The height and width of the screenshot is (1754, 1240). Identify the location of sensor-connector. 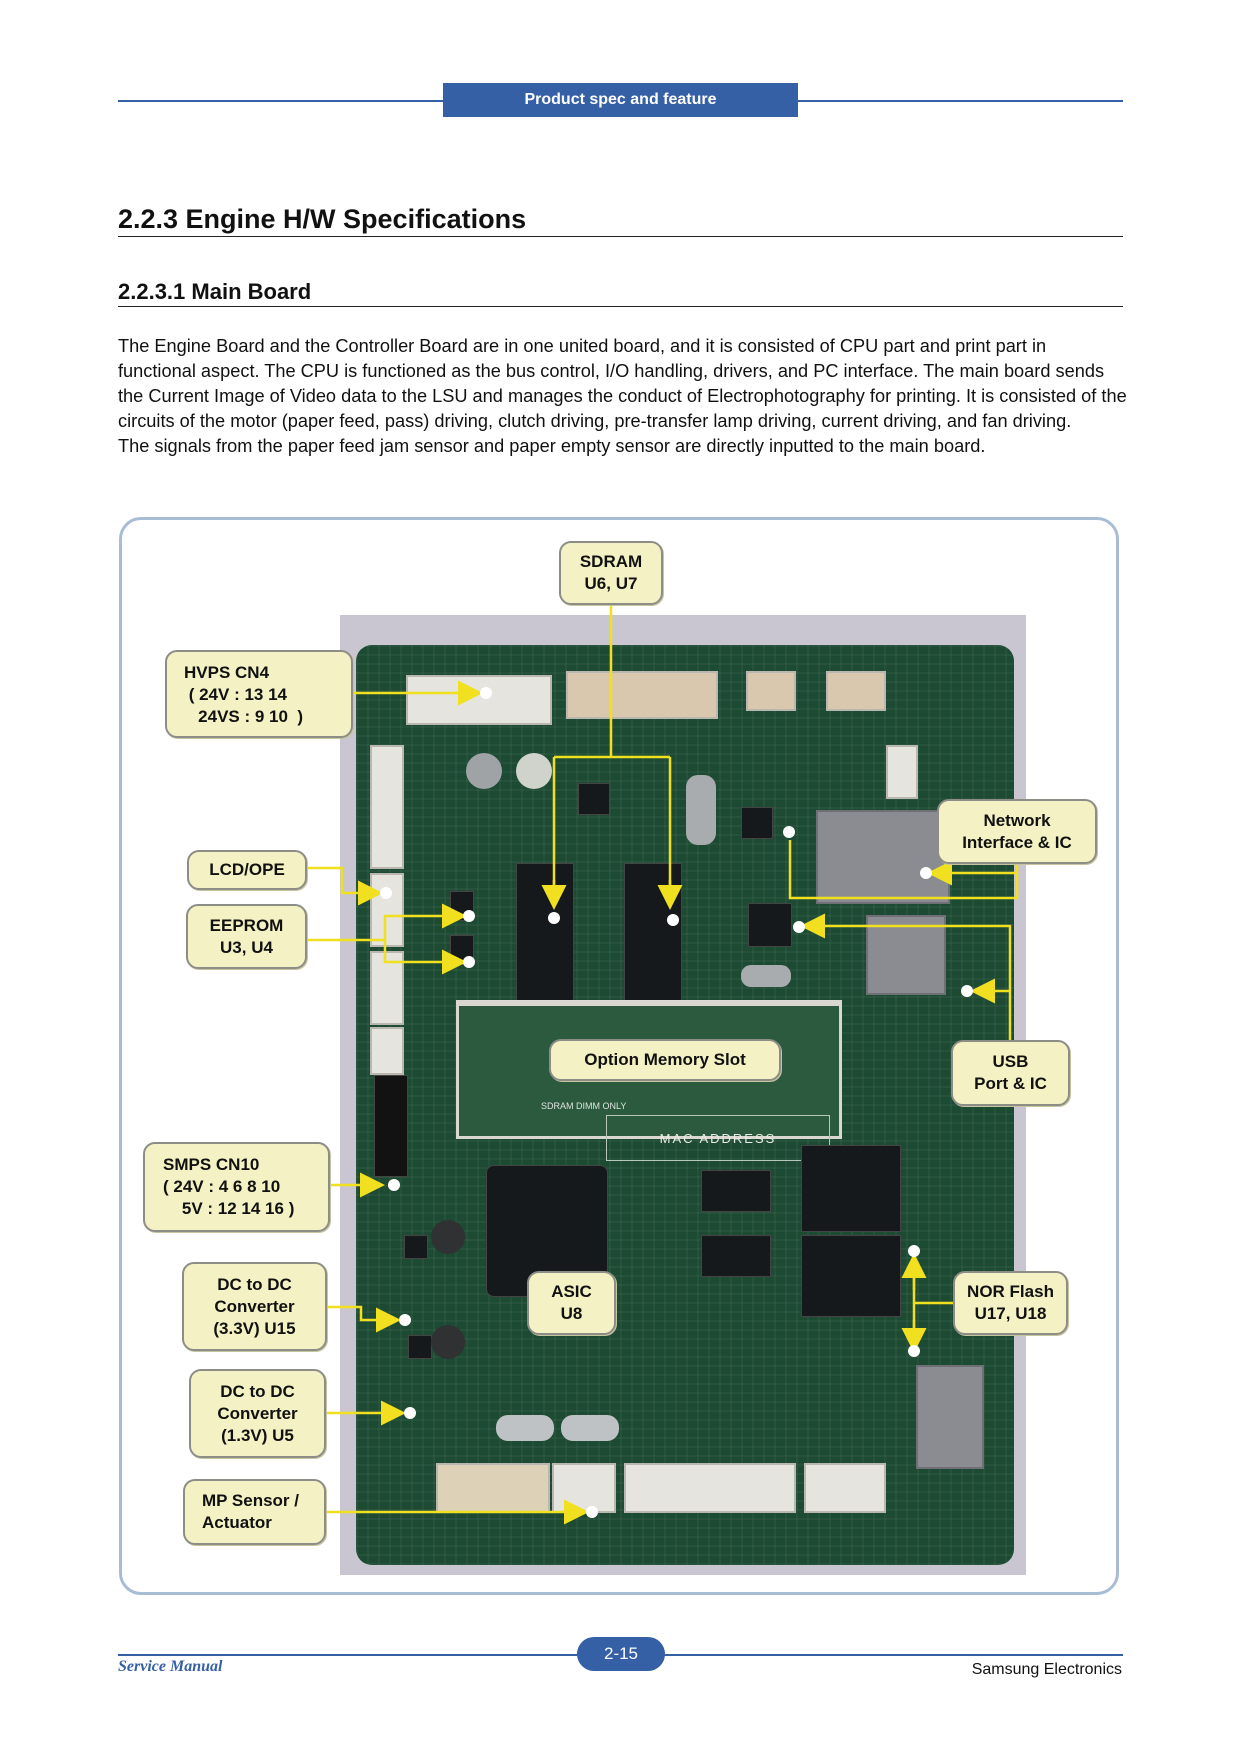
(387, 807).